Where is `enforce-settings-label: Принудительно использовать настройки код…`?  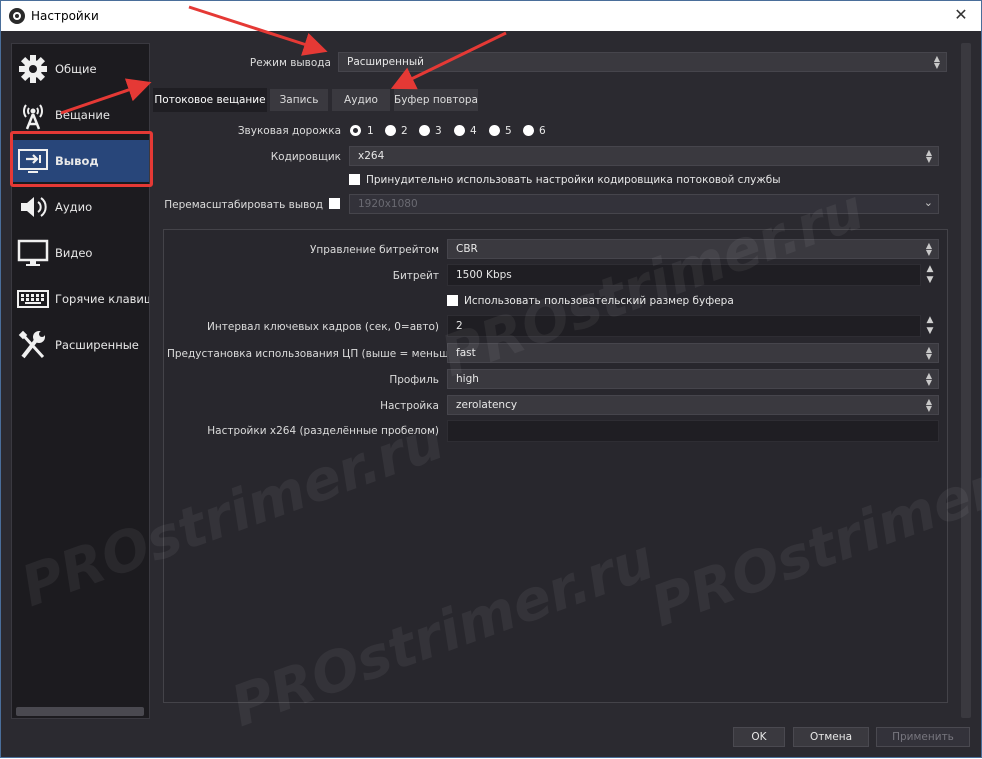
enforce-settings-label: Принудительно использовать настройки код… is located at coordinates (573, 180).